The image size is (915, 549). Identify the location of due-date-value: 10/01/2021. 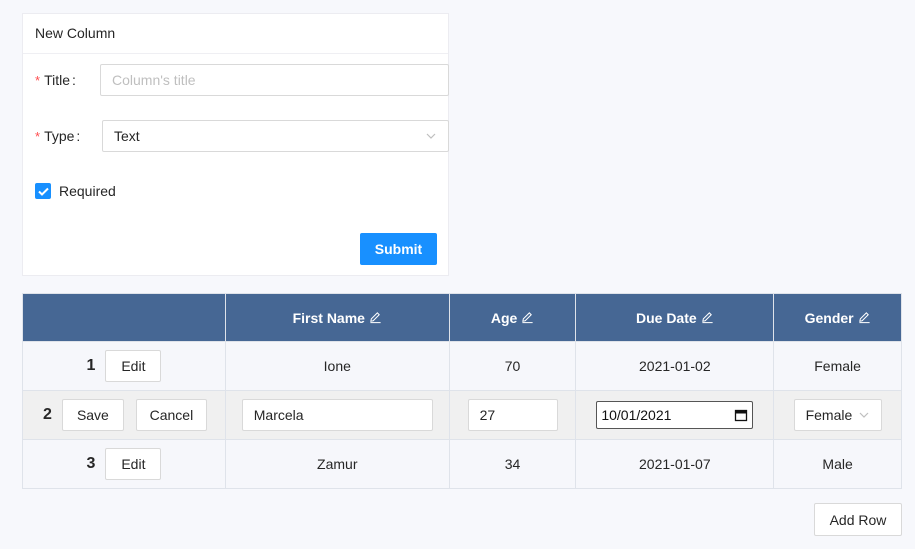
(636, 415).